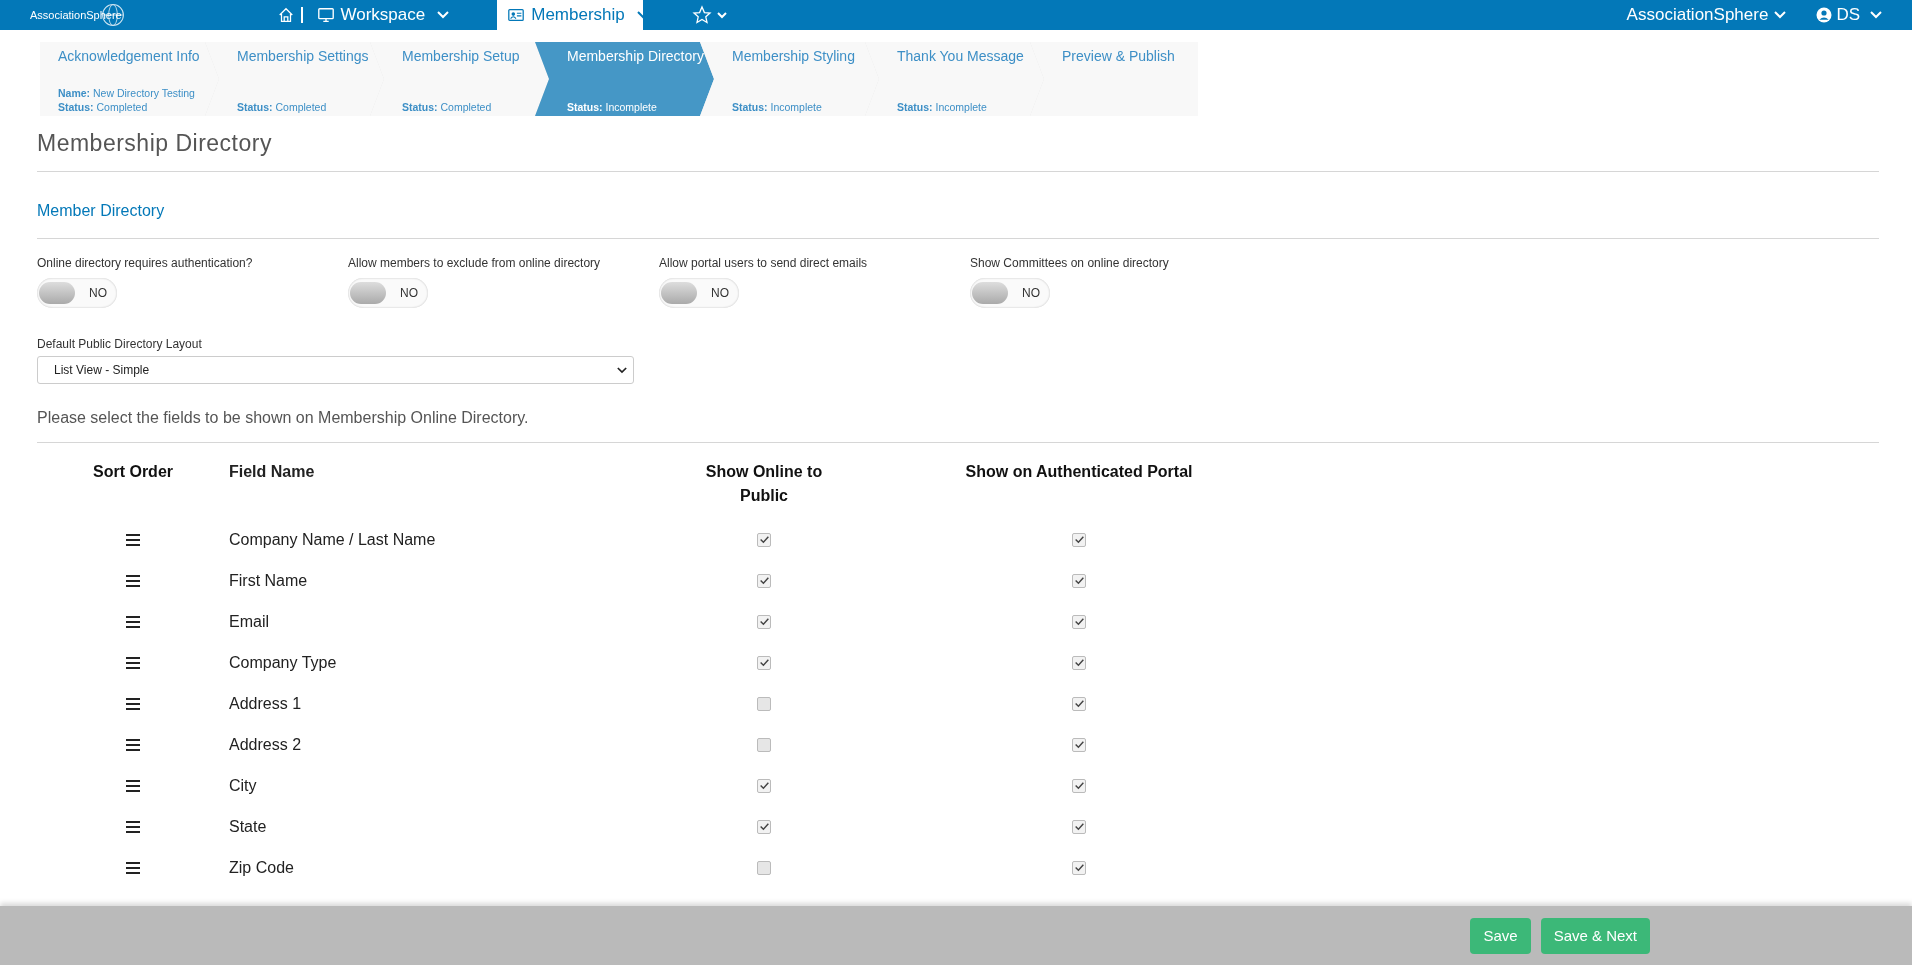  Describe the element at coordinates (325, 15) in the screenshot. I see `monitor-icon` at that location.